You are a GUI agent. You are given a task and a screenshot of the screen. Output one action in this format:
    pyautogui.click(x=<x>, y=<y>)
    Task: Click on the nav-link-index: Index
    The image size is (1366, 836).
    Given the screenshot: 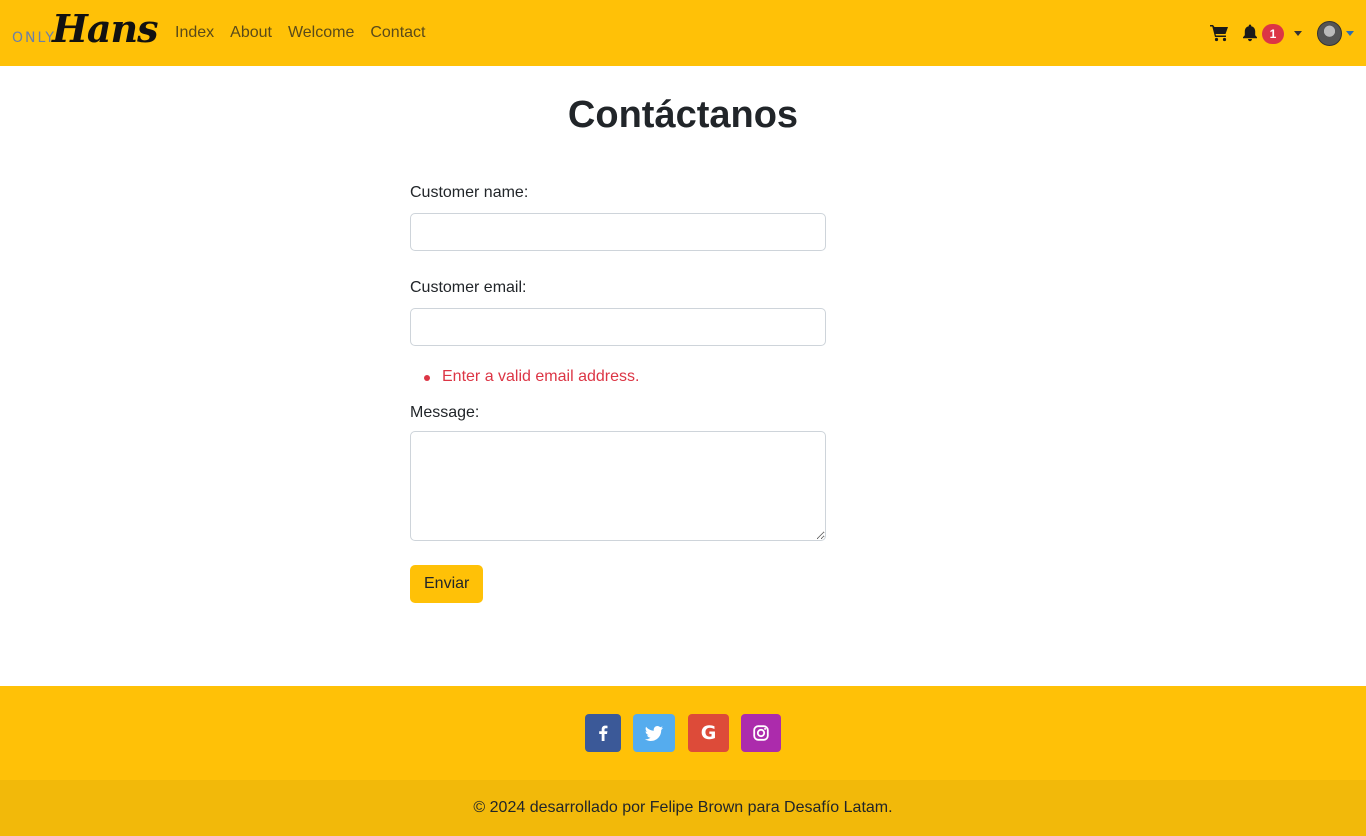 What is the action you would take?
    pyautogui.click(x=194, y=33)
    